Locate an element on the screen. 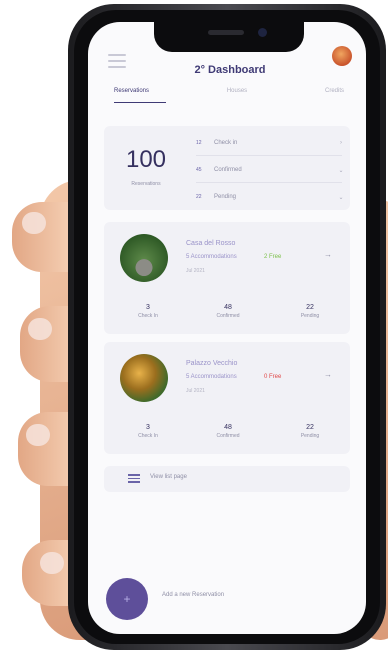 The width and height of the screenshot is (388, 652). tab-reservations: Reservations is located at coordinates (131, 98).